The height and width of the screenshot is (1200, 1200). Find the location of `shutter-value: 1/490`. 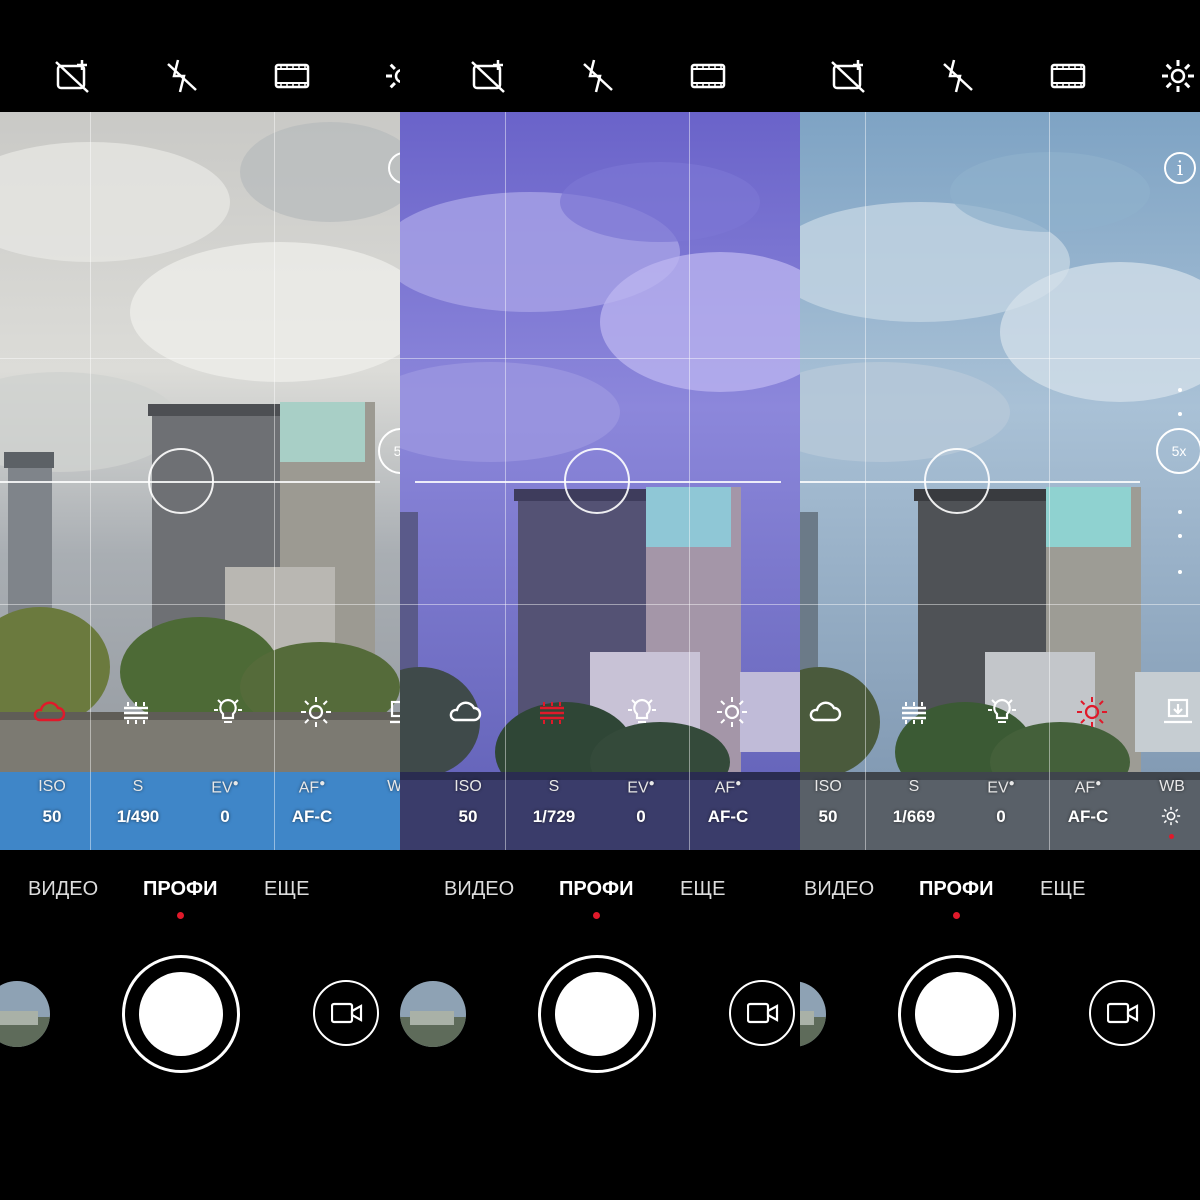

shutter-value: 1/490 is located at coordinates (138, 817).